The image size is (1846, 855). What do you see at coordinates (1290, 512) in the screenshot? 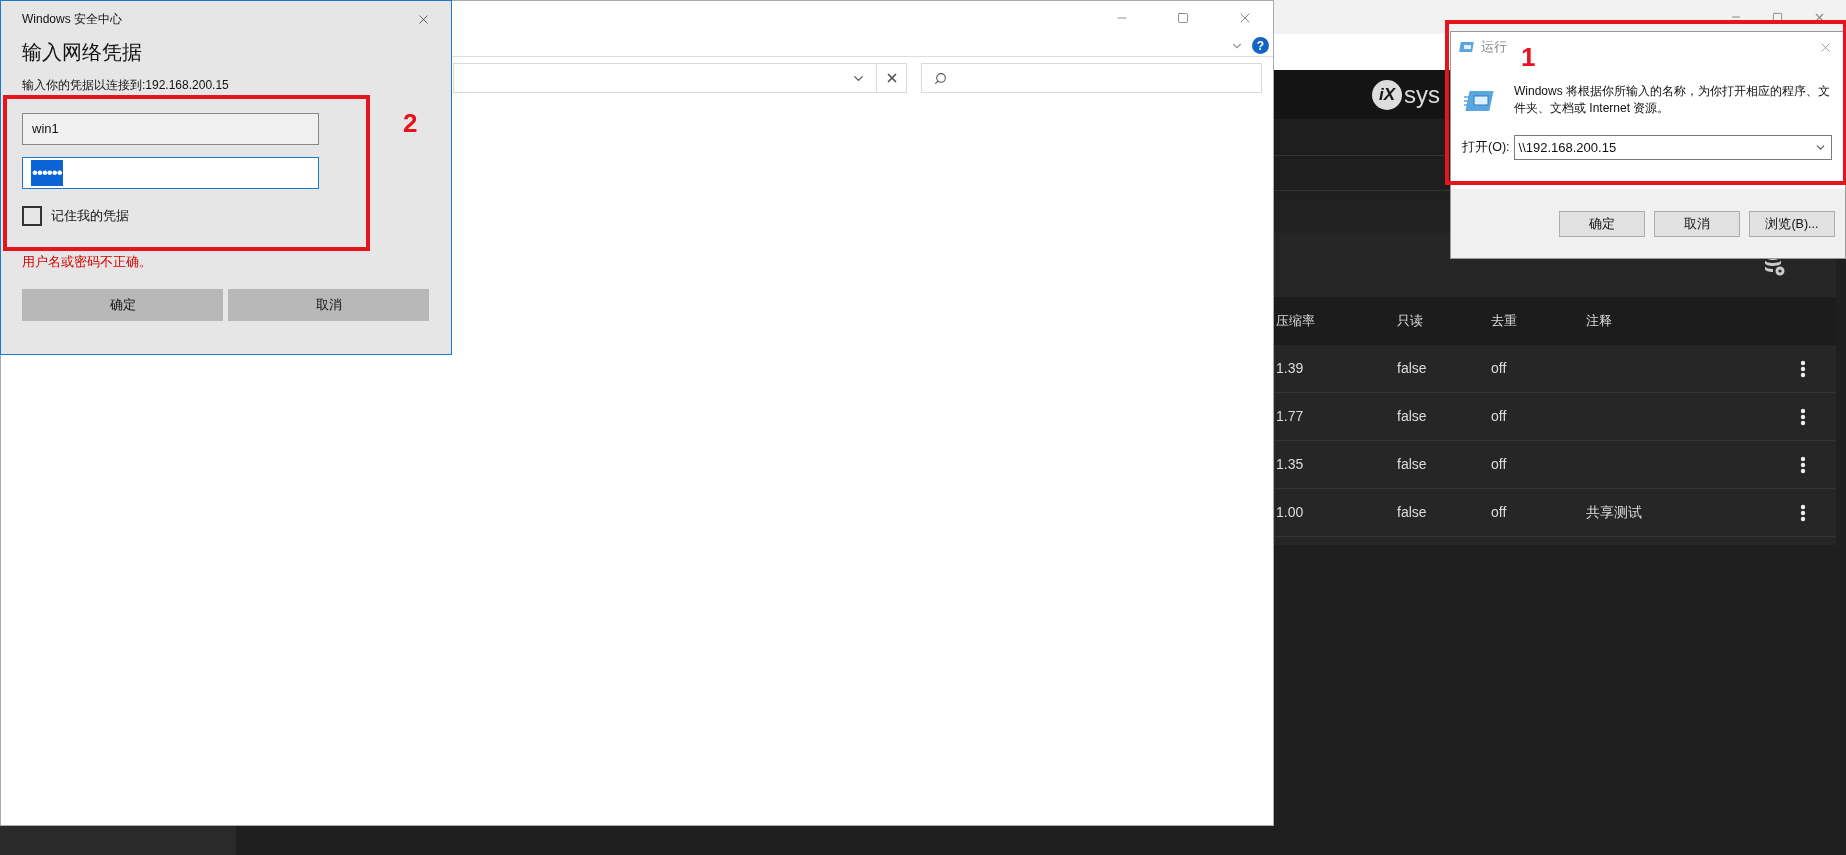
I see `table-cell: 1.00` at bounding box center [1290, 512].